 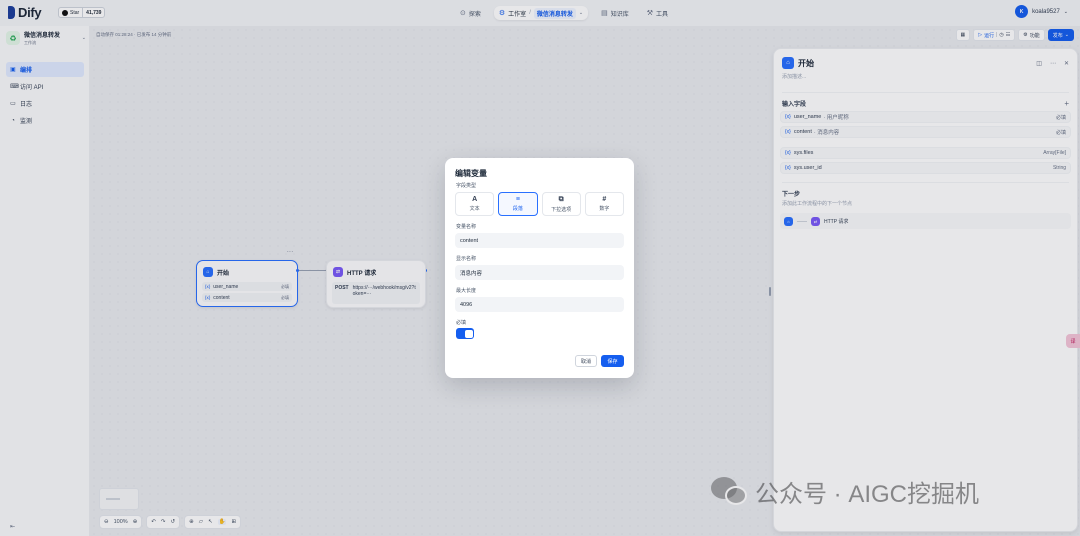 What do you see at coordinates (604, 209) in the screenshot?
I see `type-label: 数字` at bounding box center [604, 209].